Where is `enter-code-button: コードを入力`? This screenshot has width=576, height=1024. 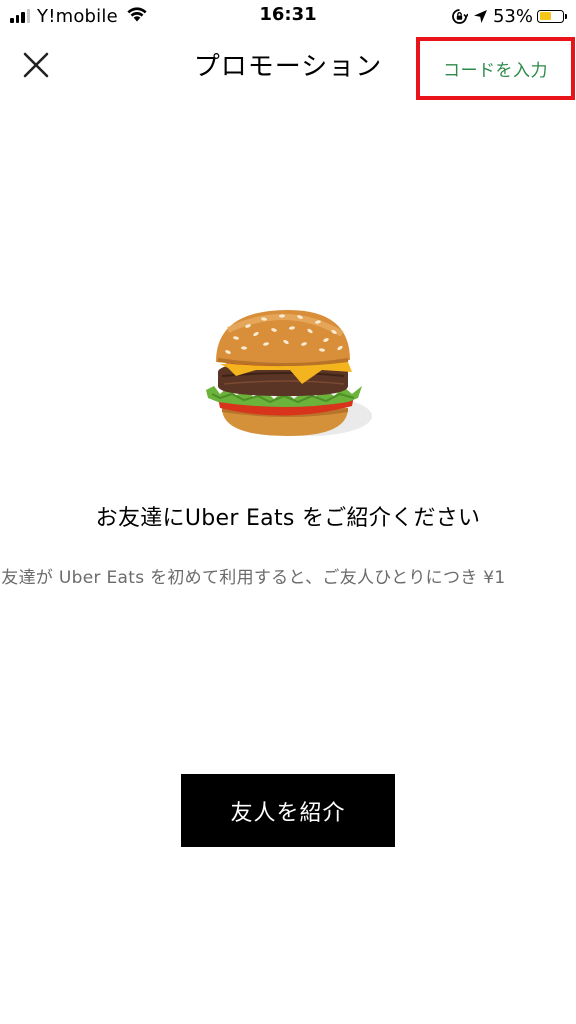 enter-code-button: コードを入力 is located at coordinates (495, 68).